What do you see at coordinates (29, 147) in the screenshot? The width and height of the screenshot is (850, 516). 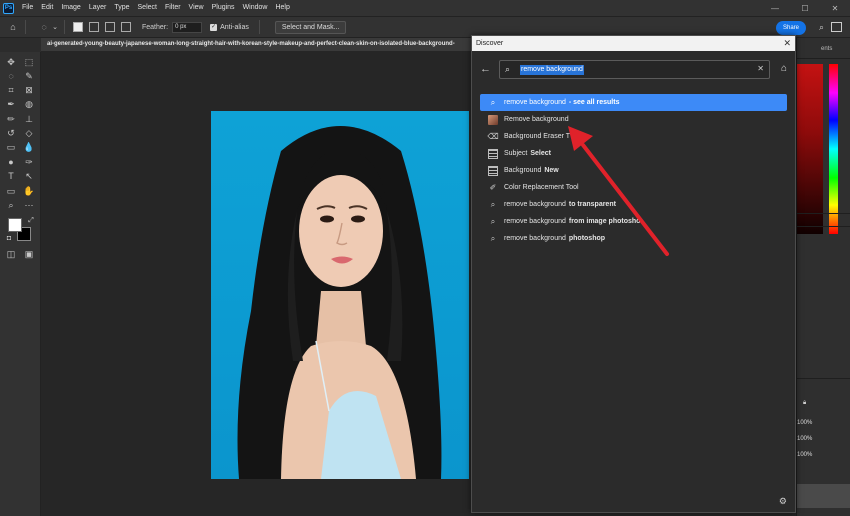 I see `blur-tool-icon: 💧` at bounding box center [29, 147].